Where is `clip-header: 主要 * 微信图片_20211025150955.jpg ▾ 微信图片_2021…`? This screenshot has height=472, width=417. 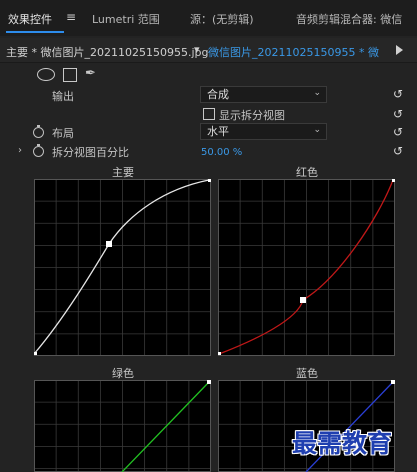 clip-header: 主要 * 微信图片_20211025150955.jpg ▾ 微信图片_2021… is located at coordinates (208, 50).